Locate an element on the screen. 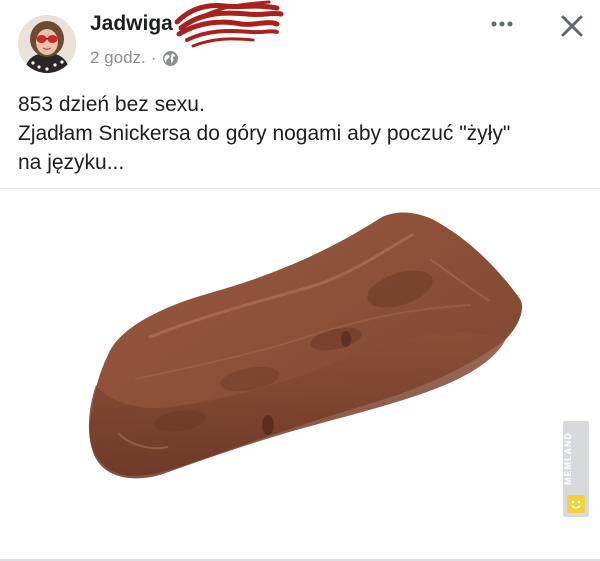 The image size is (600, 561). watermark-text: MEMLAND is located at coordinates (568, 459).